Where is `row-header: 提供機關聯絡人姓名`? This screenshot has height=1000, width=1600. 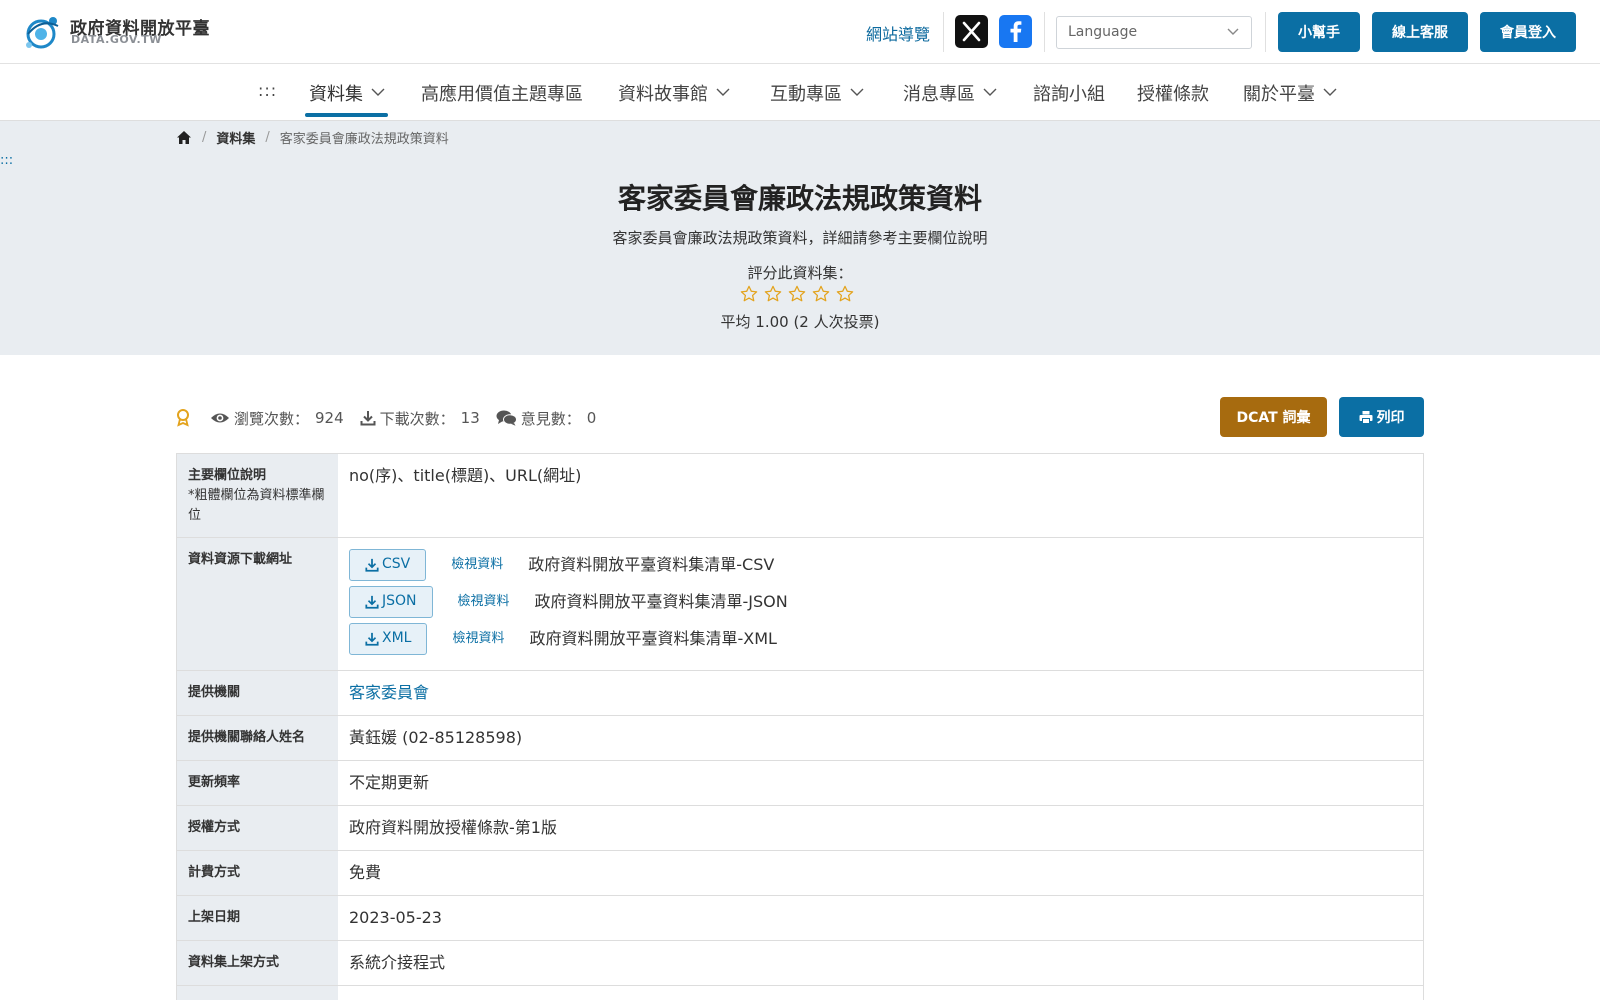
row-header: 提供機關聯絡人姓名 is located at coordinates (257, 738).